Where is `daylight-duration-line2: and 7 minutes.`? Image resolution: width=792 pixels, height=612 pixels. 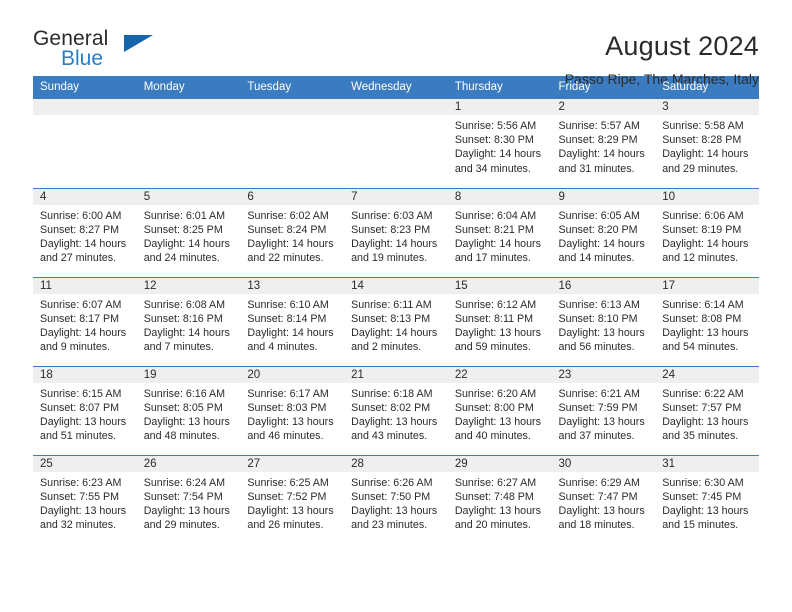
daylight-duration-line2: and 7 minutes. is located at coordinates (178, 347).